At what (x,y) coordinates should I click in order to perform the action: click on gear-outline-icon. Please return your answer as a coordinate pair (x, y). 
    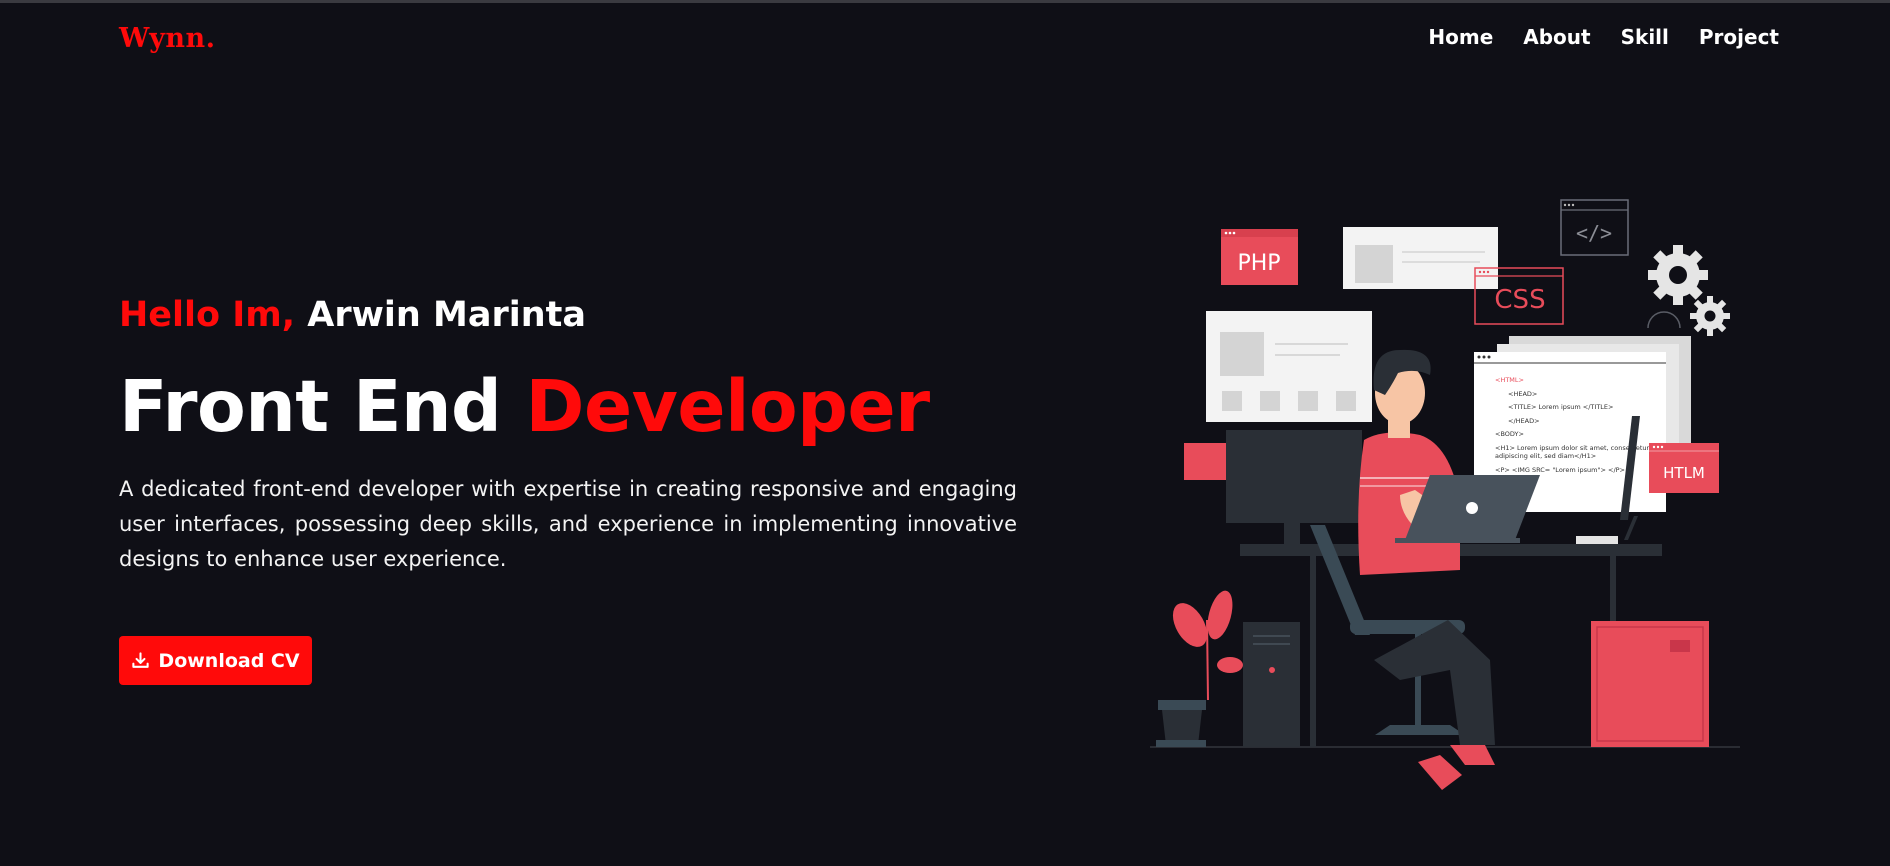
    Looking at the image, I should click on (1664, 320).